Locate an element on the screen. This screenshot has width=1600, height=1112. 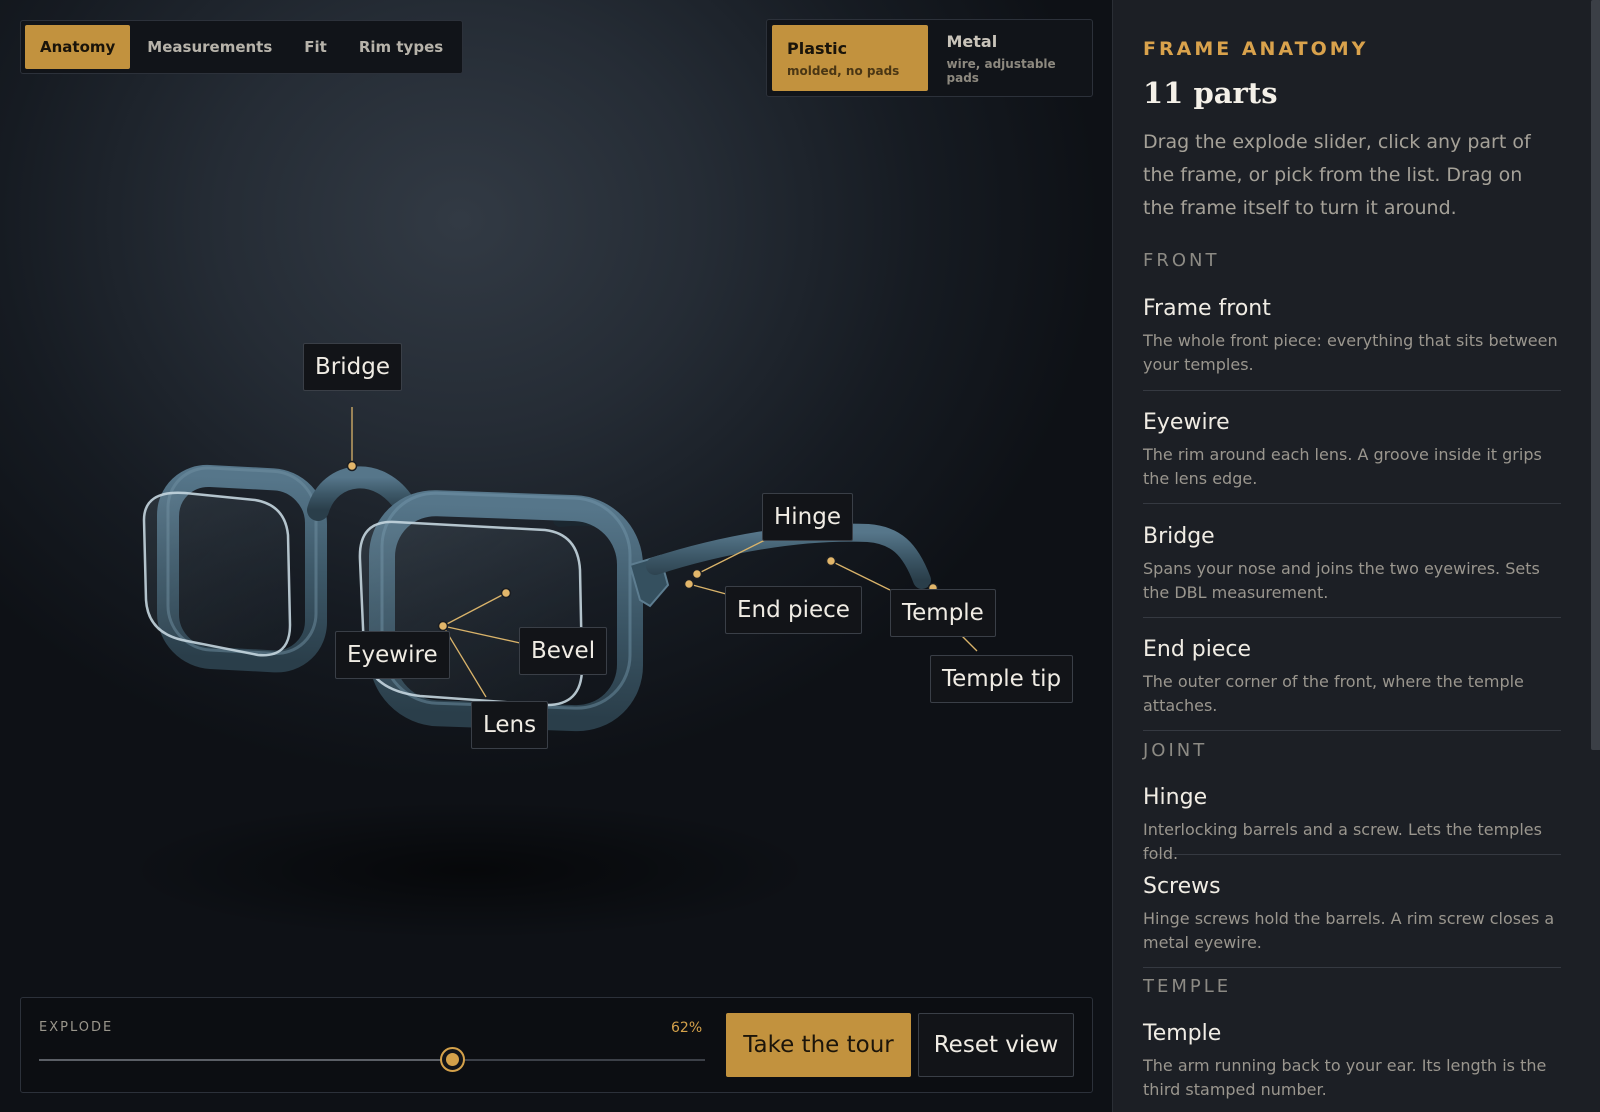
explode-panel: EXPLODE 62% Take the tour Reset view is located at coordinates (556, 1045).